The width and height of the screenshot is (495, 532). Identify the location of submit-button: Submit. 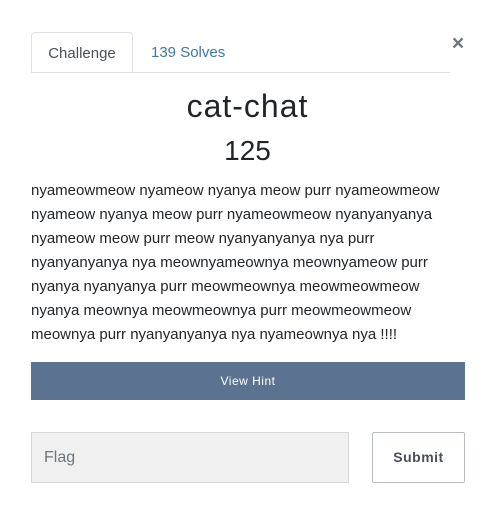
(418, 457).